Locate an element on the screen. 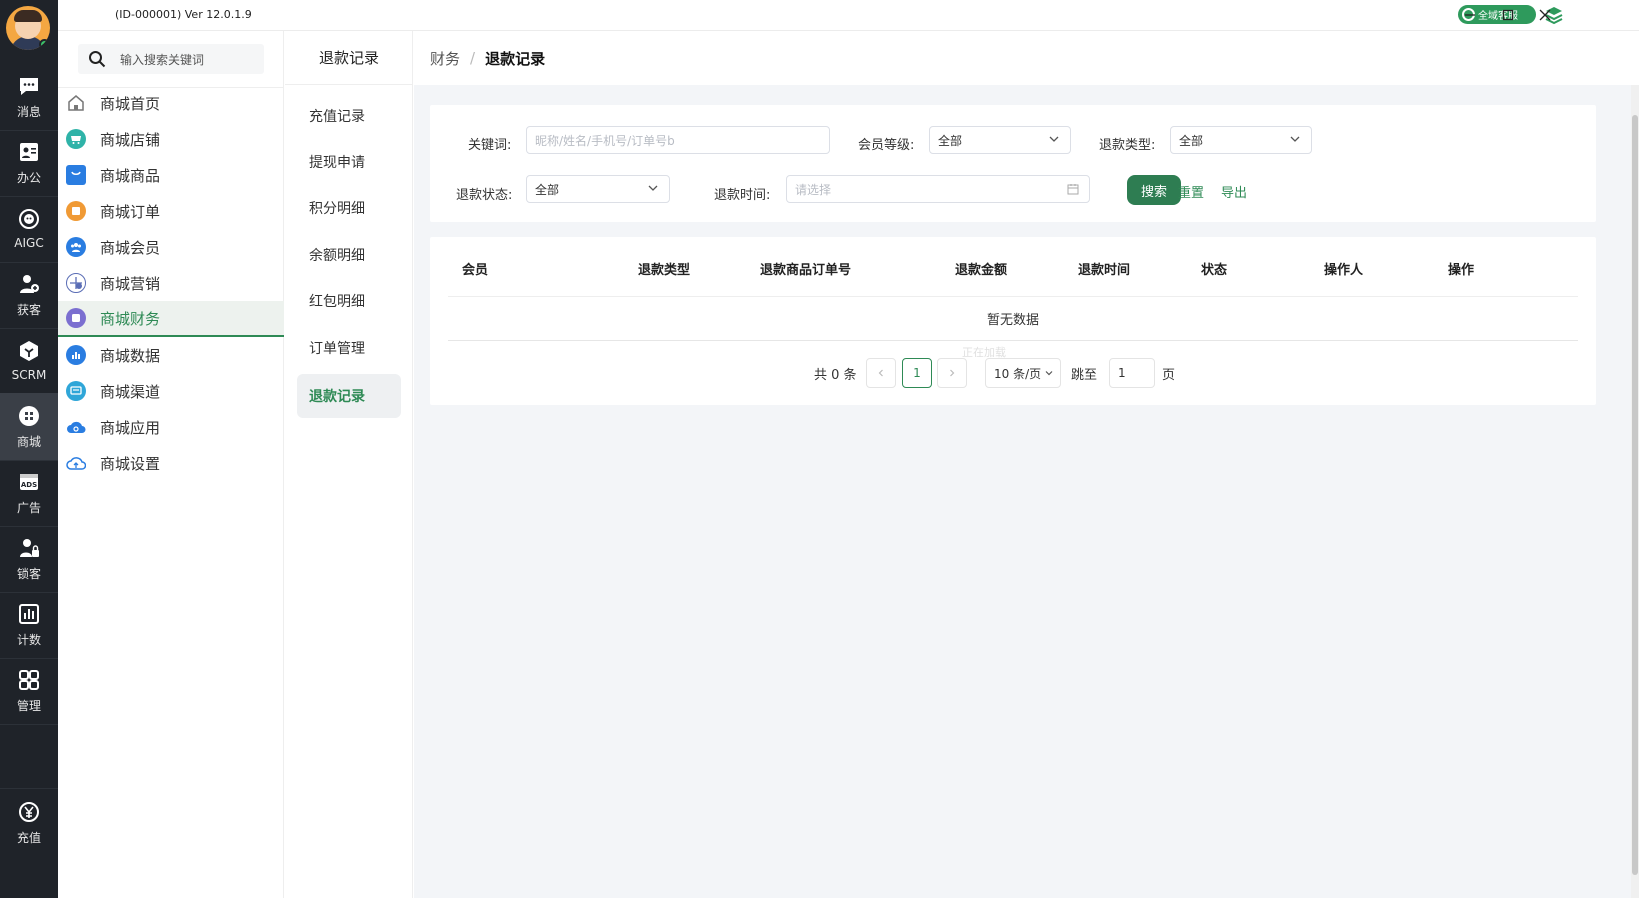 The height and width of the screenshot is (898, 1639). title-bar: (ID-000001) Ver 12.0.1.9 全域客服 is located at coordinates (848, 15).